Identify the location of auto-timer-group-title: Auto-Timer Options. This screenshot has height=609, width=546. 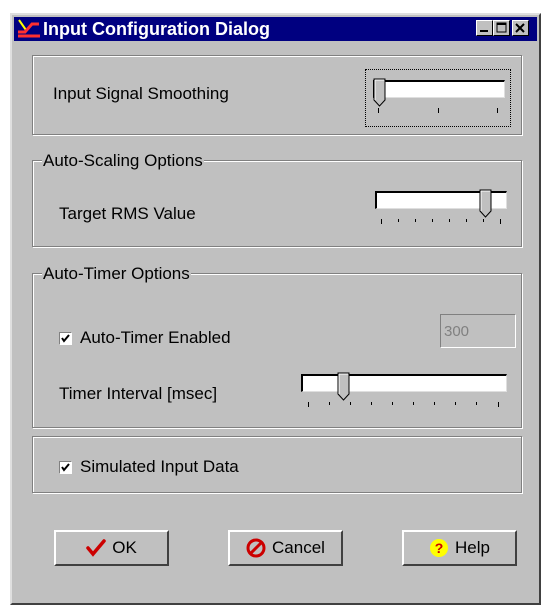
(116, 273).